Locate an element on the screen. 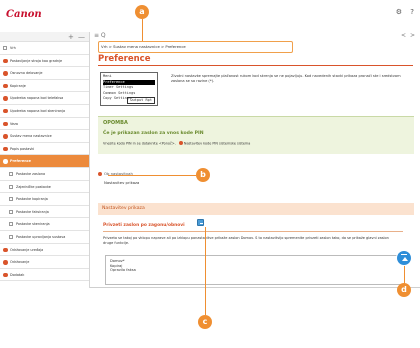  page-title: Preference is located at coordinates (124, 59).